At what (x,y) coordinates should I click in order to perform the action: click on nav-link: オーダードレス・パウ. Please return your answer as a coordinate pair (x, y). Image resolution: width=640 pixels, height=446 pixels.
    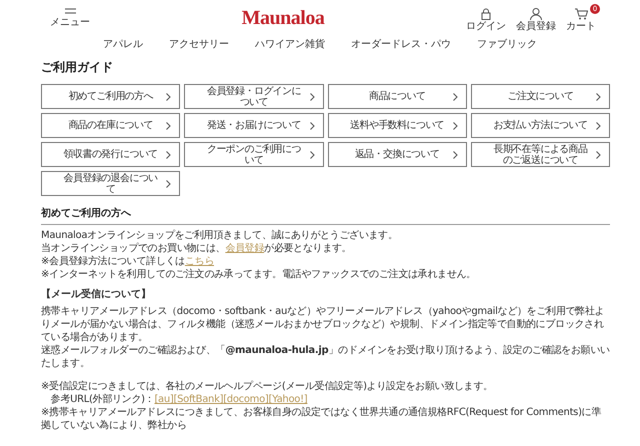
    Looking at the image, I should click on (401, 44).